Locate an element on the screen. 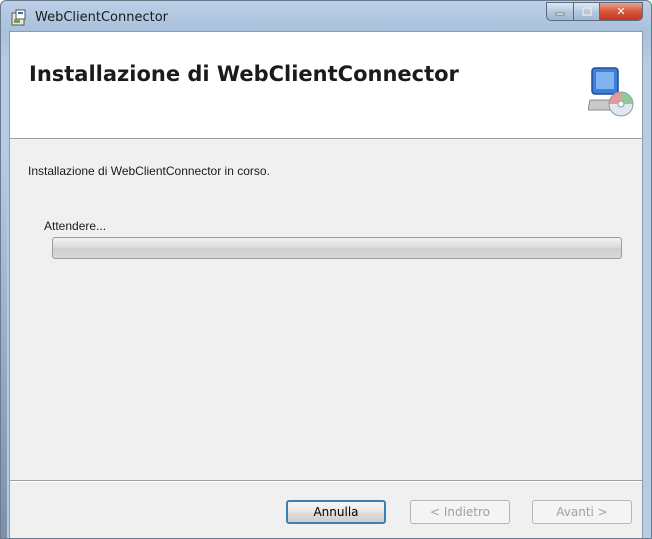 The width and height of the screenshot is (652, 539). close-button: ✕ is located at coordinates (621, 11).